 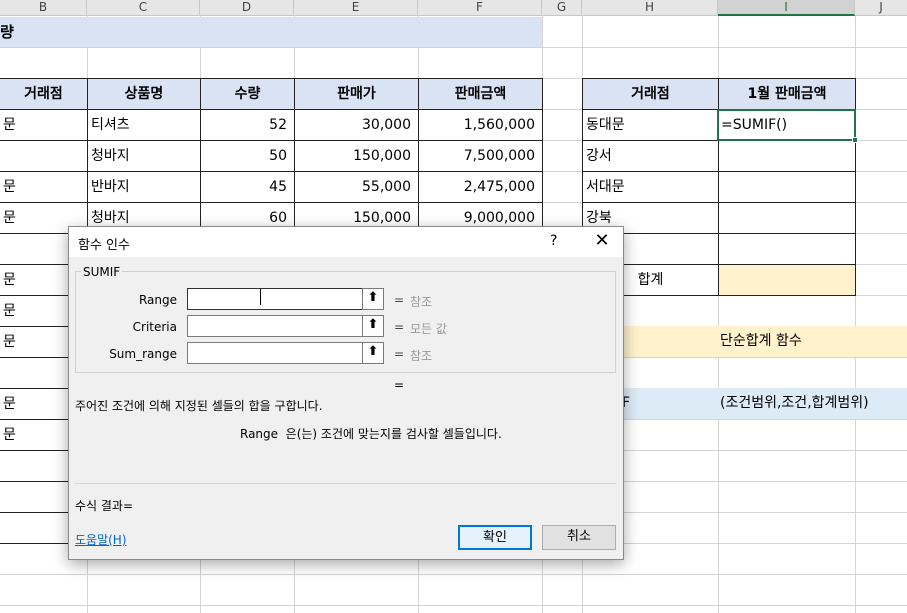 I want to click on sum-range-input, so click(x=275, y=353).